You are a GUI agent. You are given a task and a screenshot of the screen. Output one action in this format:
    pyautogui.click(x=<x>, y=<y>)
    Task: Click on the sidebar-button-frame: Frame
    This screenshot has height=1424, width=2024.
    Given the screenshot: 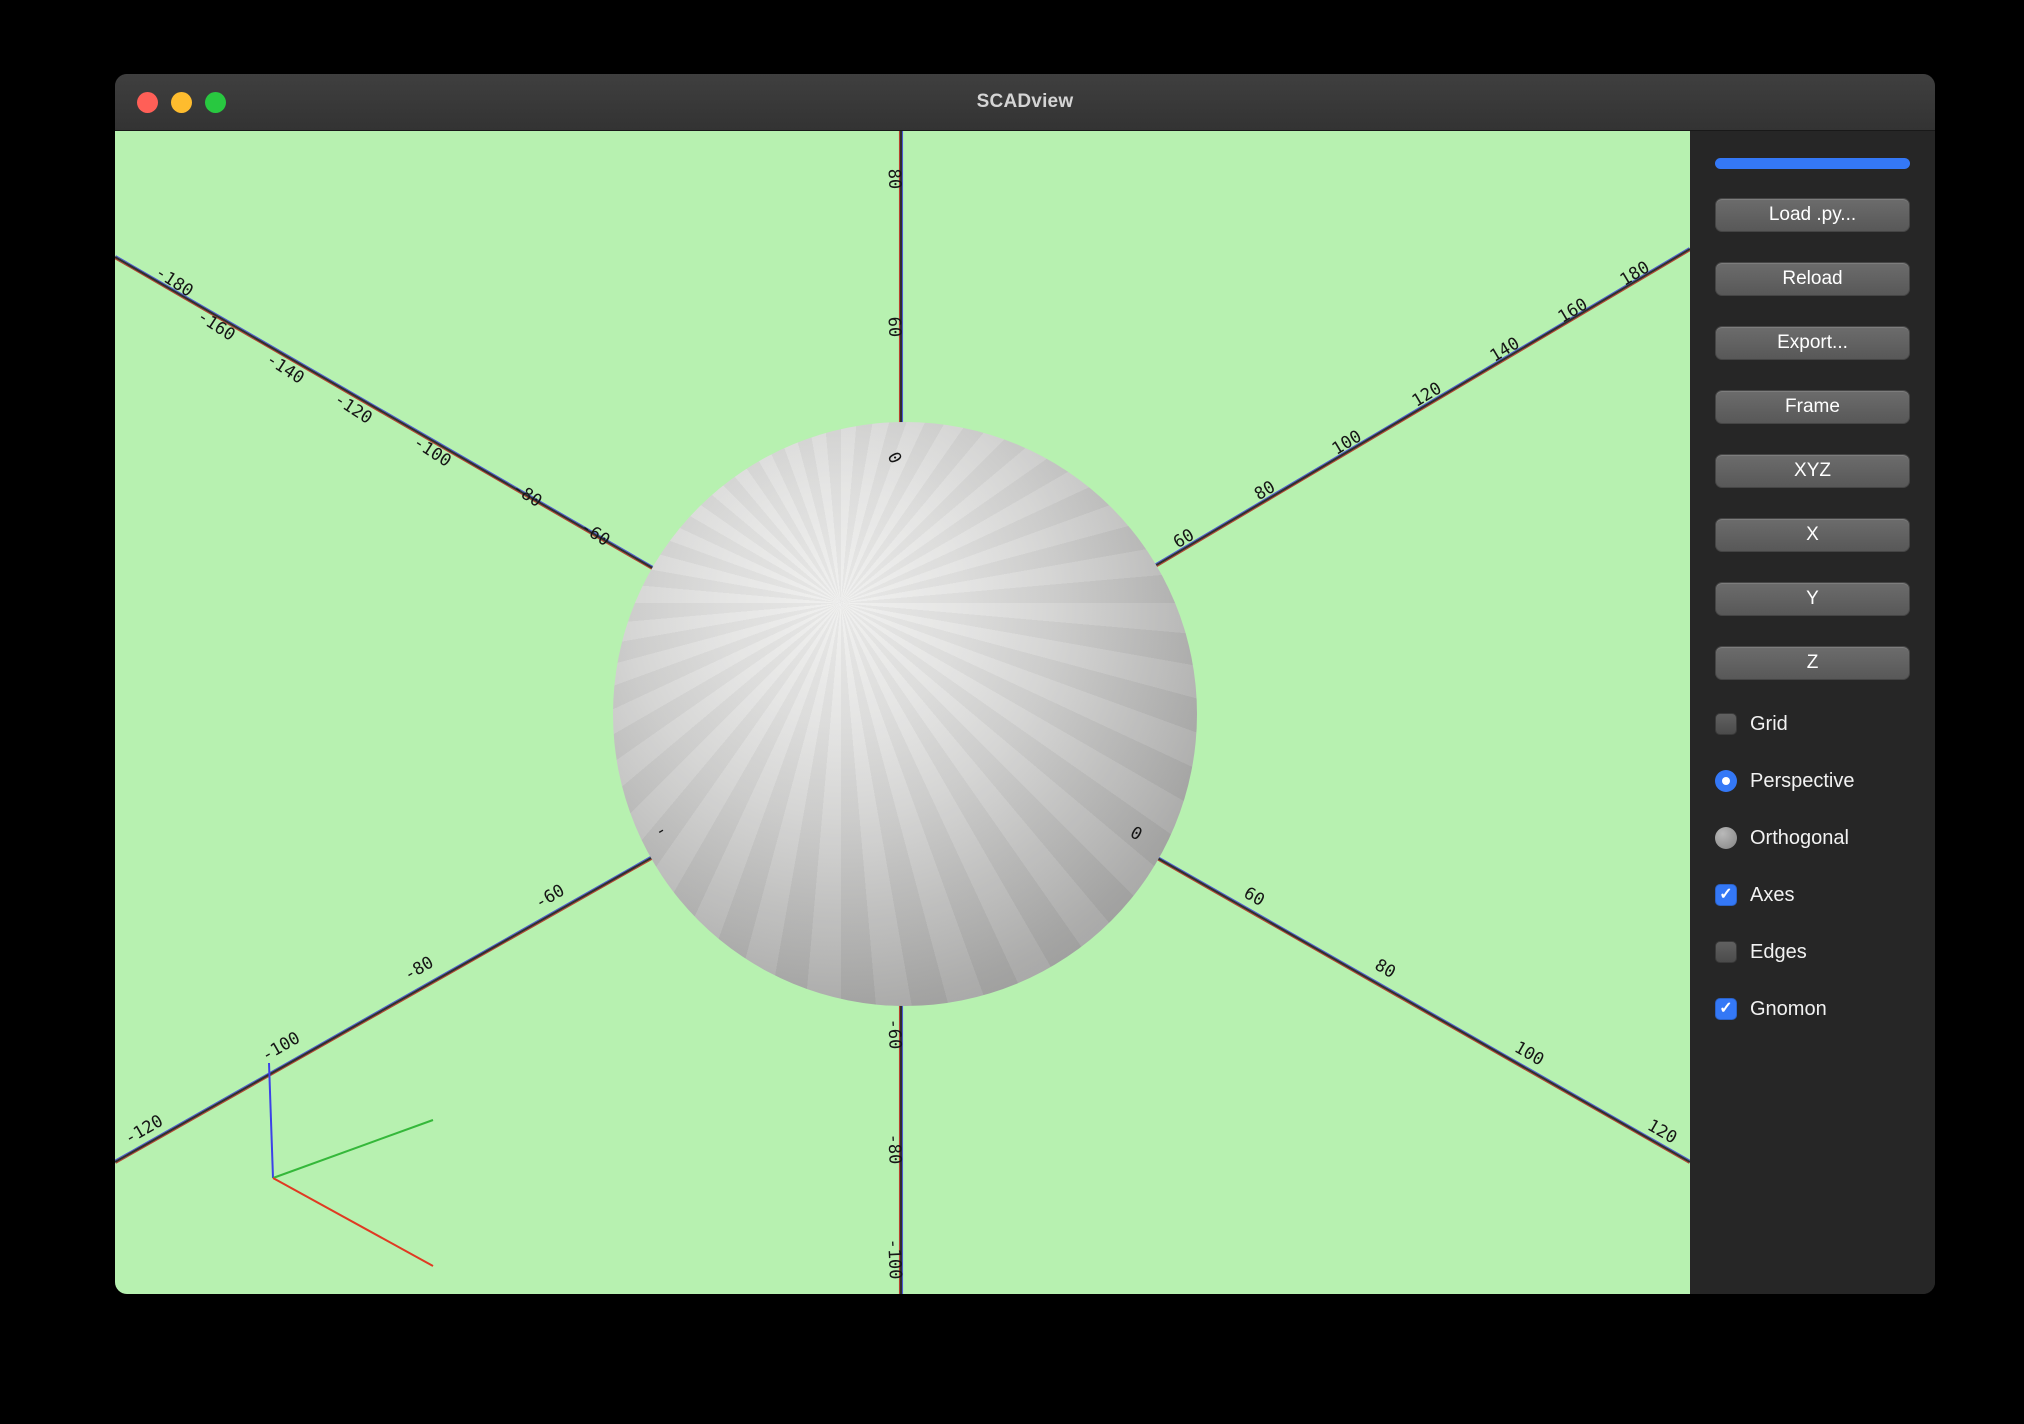 What is the action you would take?
    pyautogui.click(x=1812, y=407)
    